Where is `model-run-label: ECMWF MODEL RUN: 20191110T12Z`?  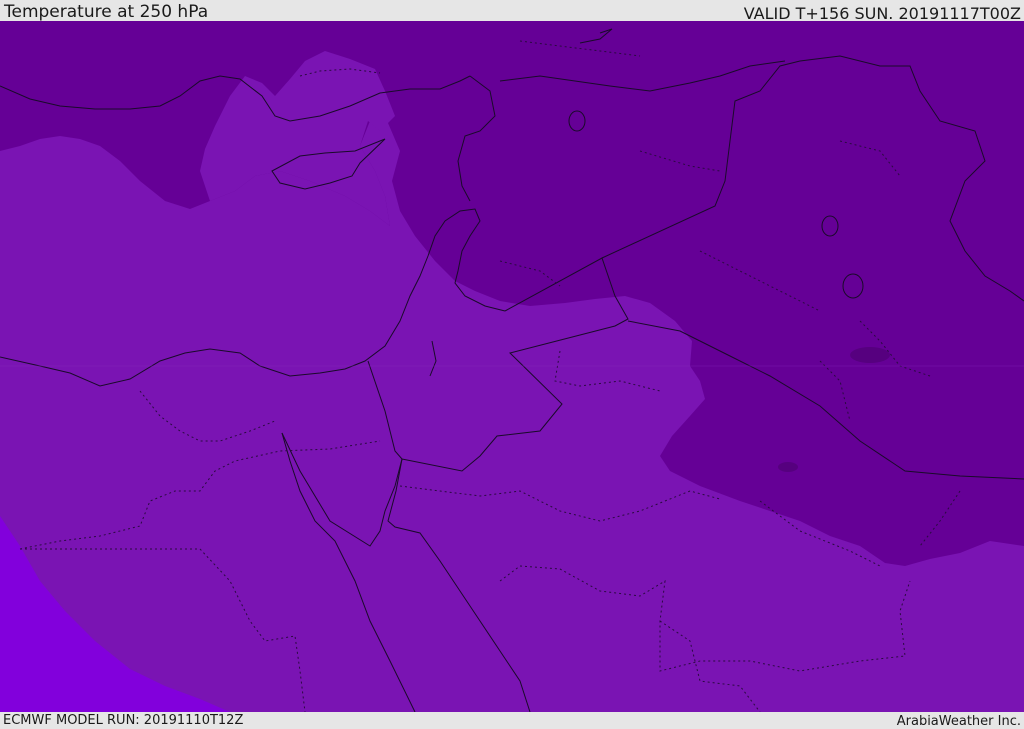
model-run-label: ECMWF MODEL RUN: 20191110T12Z is located at coordinates (123, 720).